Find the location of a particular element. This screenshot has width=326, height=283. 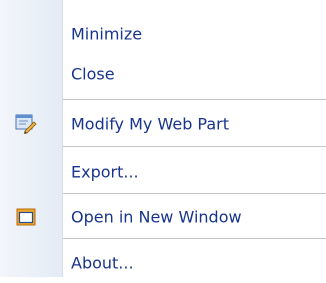

new-window-icon is located at coordinates (26, 217).